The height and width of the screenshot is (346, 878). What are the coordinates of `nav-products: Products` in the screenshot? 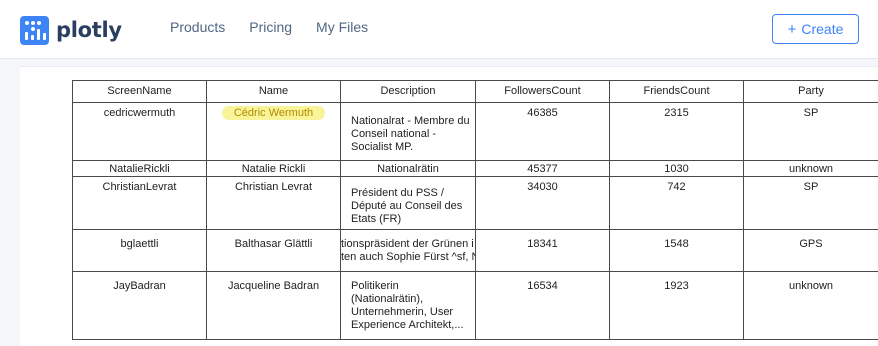 It's located at (197, 27).